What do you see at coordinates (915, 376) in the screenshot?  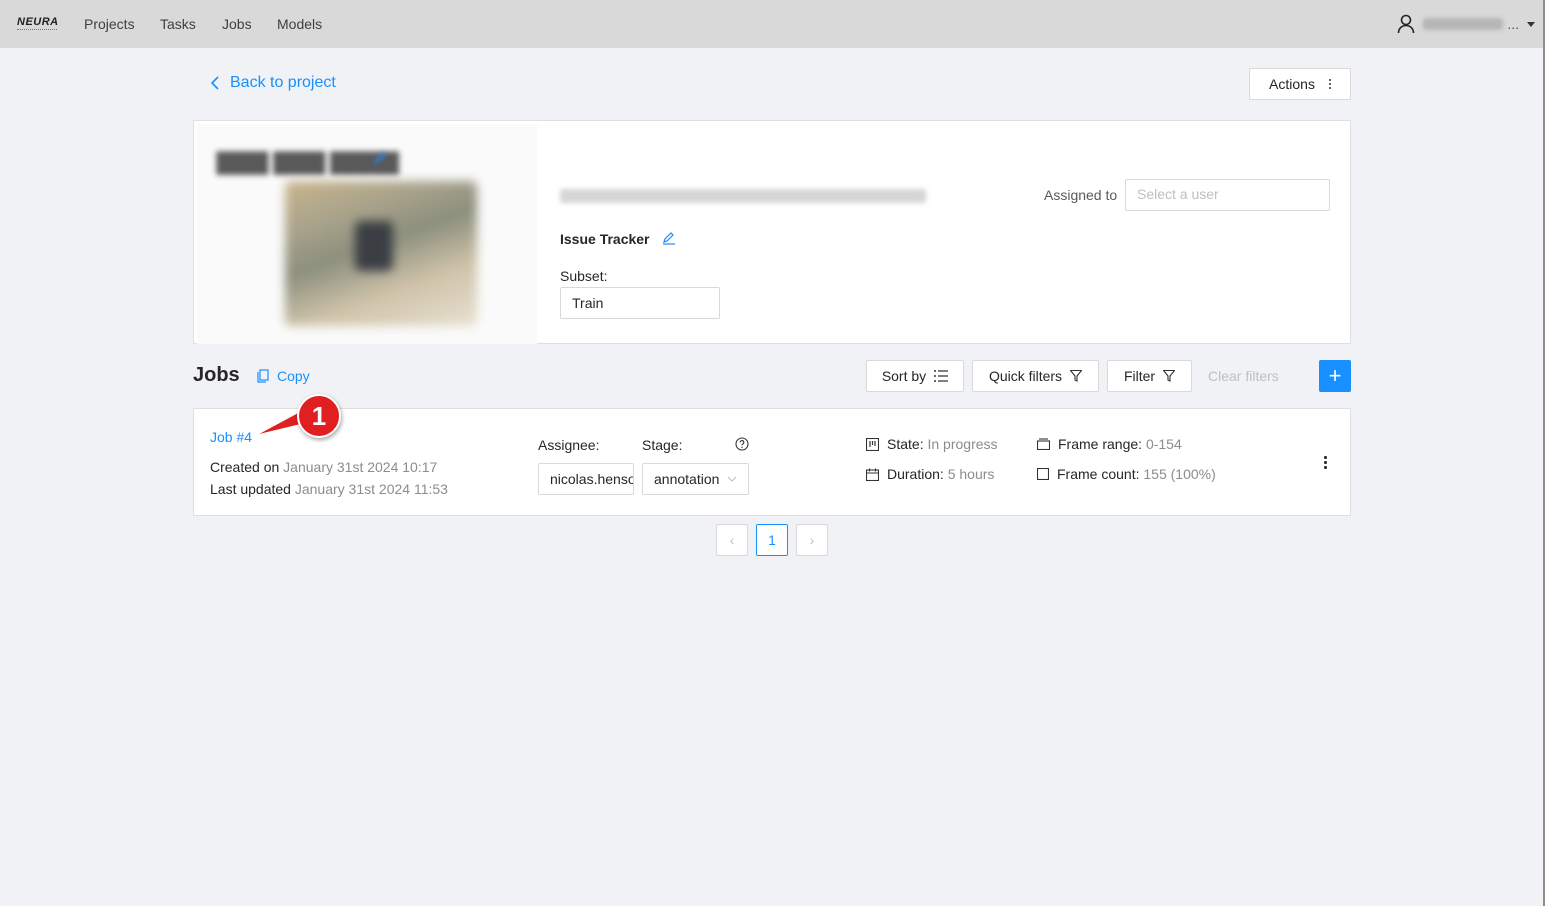 I see `sort-by-button: Sort by` at bounding box center [915, 376].